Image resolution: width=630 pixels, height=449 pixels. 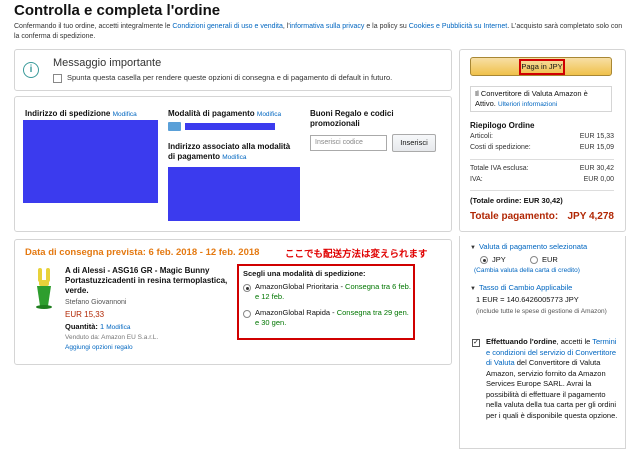 I want to click on payment-total-label: Totale pagamento:, so click(x=514, y=216).